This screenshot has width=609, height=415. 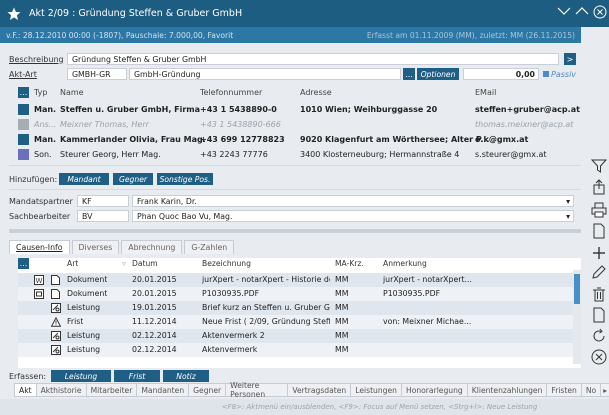 I want to click on svg-text: W, so click(x=39, y=281).